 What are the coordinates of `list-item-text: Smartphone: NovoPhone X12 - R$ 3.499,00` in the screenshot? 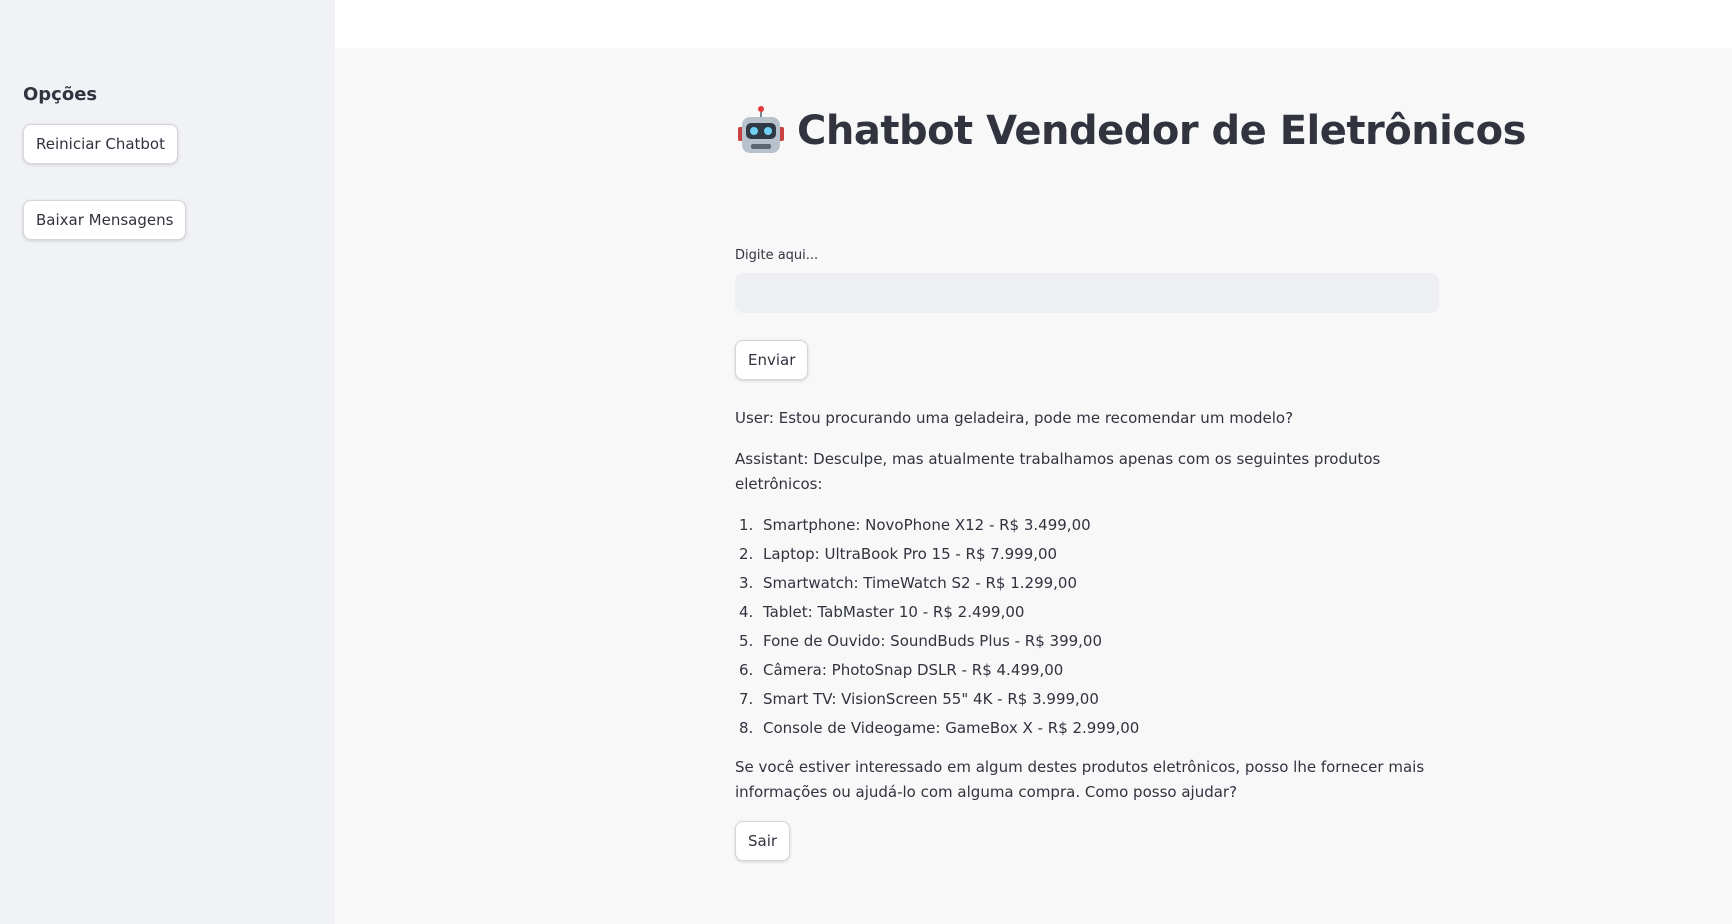 It's located at (927, 525).